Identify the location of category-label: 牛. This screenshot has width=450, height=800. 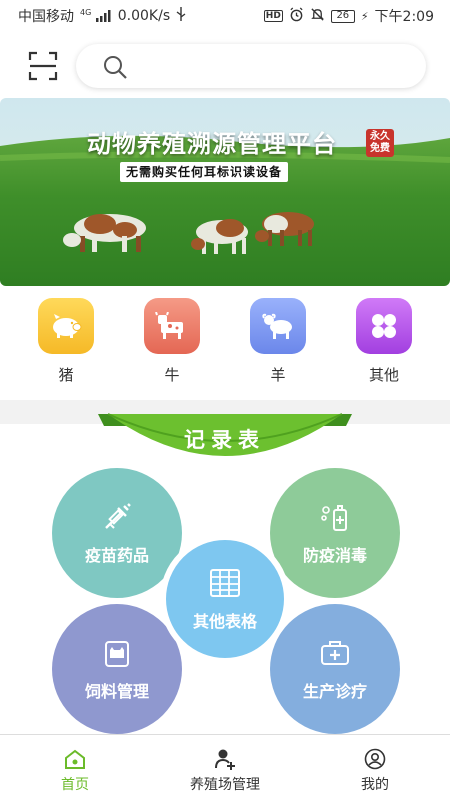
(172, 375).